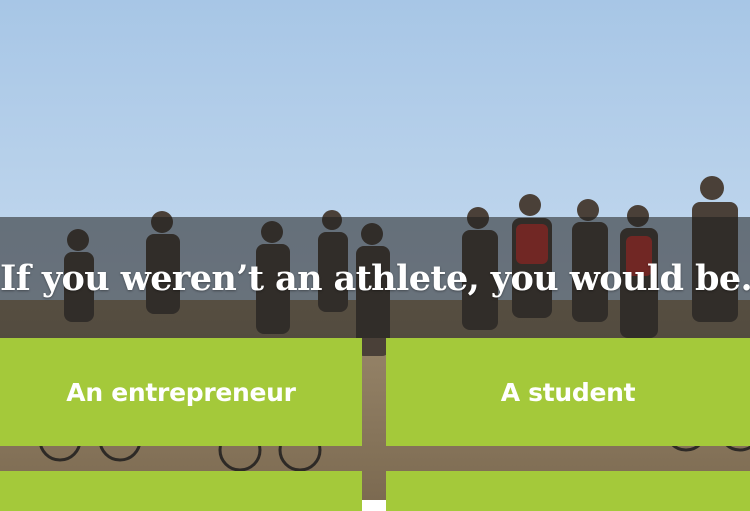  What do you see at coordinates (181, 491) in the screenshot?
I see `answer-option-3-button` at bounding box center [181, 491].